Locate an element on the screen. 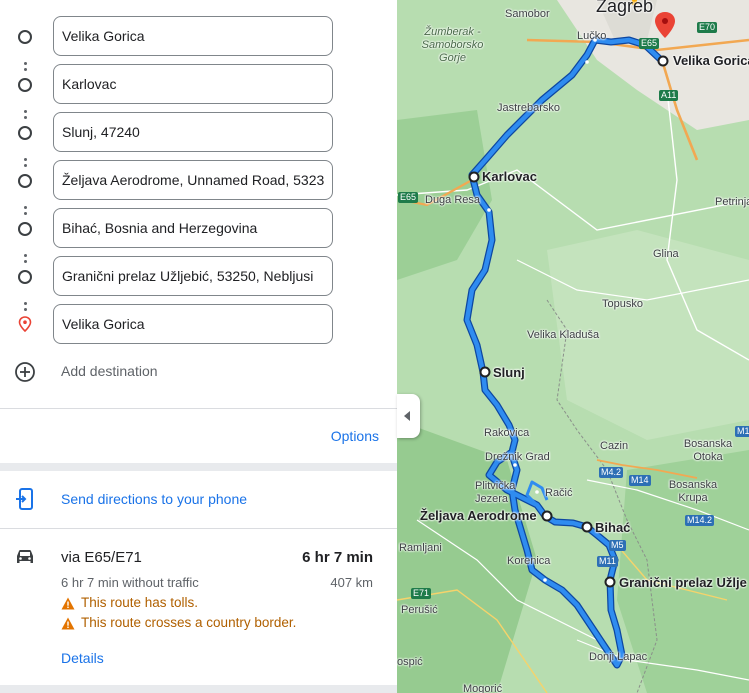 Image resolution: width=749 pixels, height=693 pixels. collapse-panel-button is located at coordinates (408, 416).